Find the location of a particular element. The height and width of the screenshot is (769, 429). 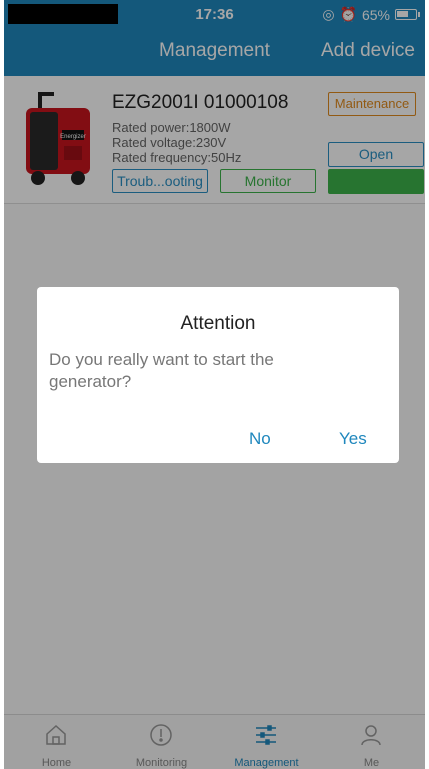

no-button: No is located at coordinates (260, 439).